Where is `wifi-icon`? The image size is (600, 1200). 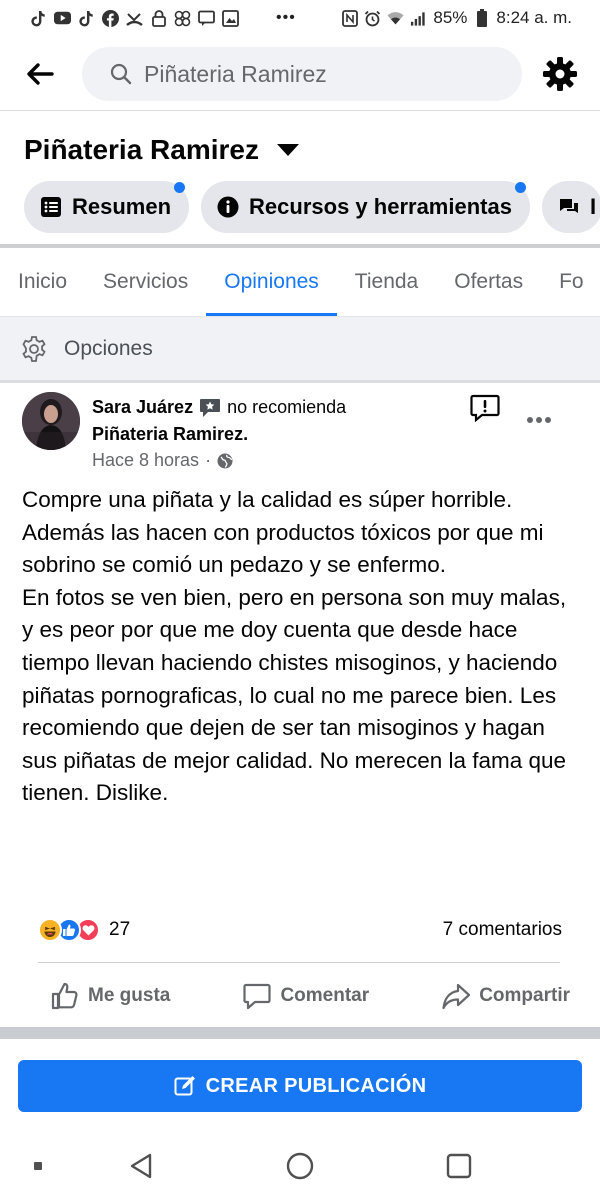
wifi-icon is located at coordinates (395, 18).